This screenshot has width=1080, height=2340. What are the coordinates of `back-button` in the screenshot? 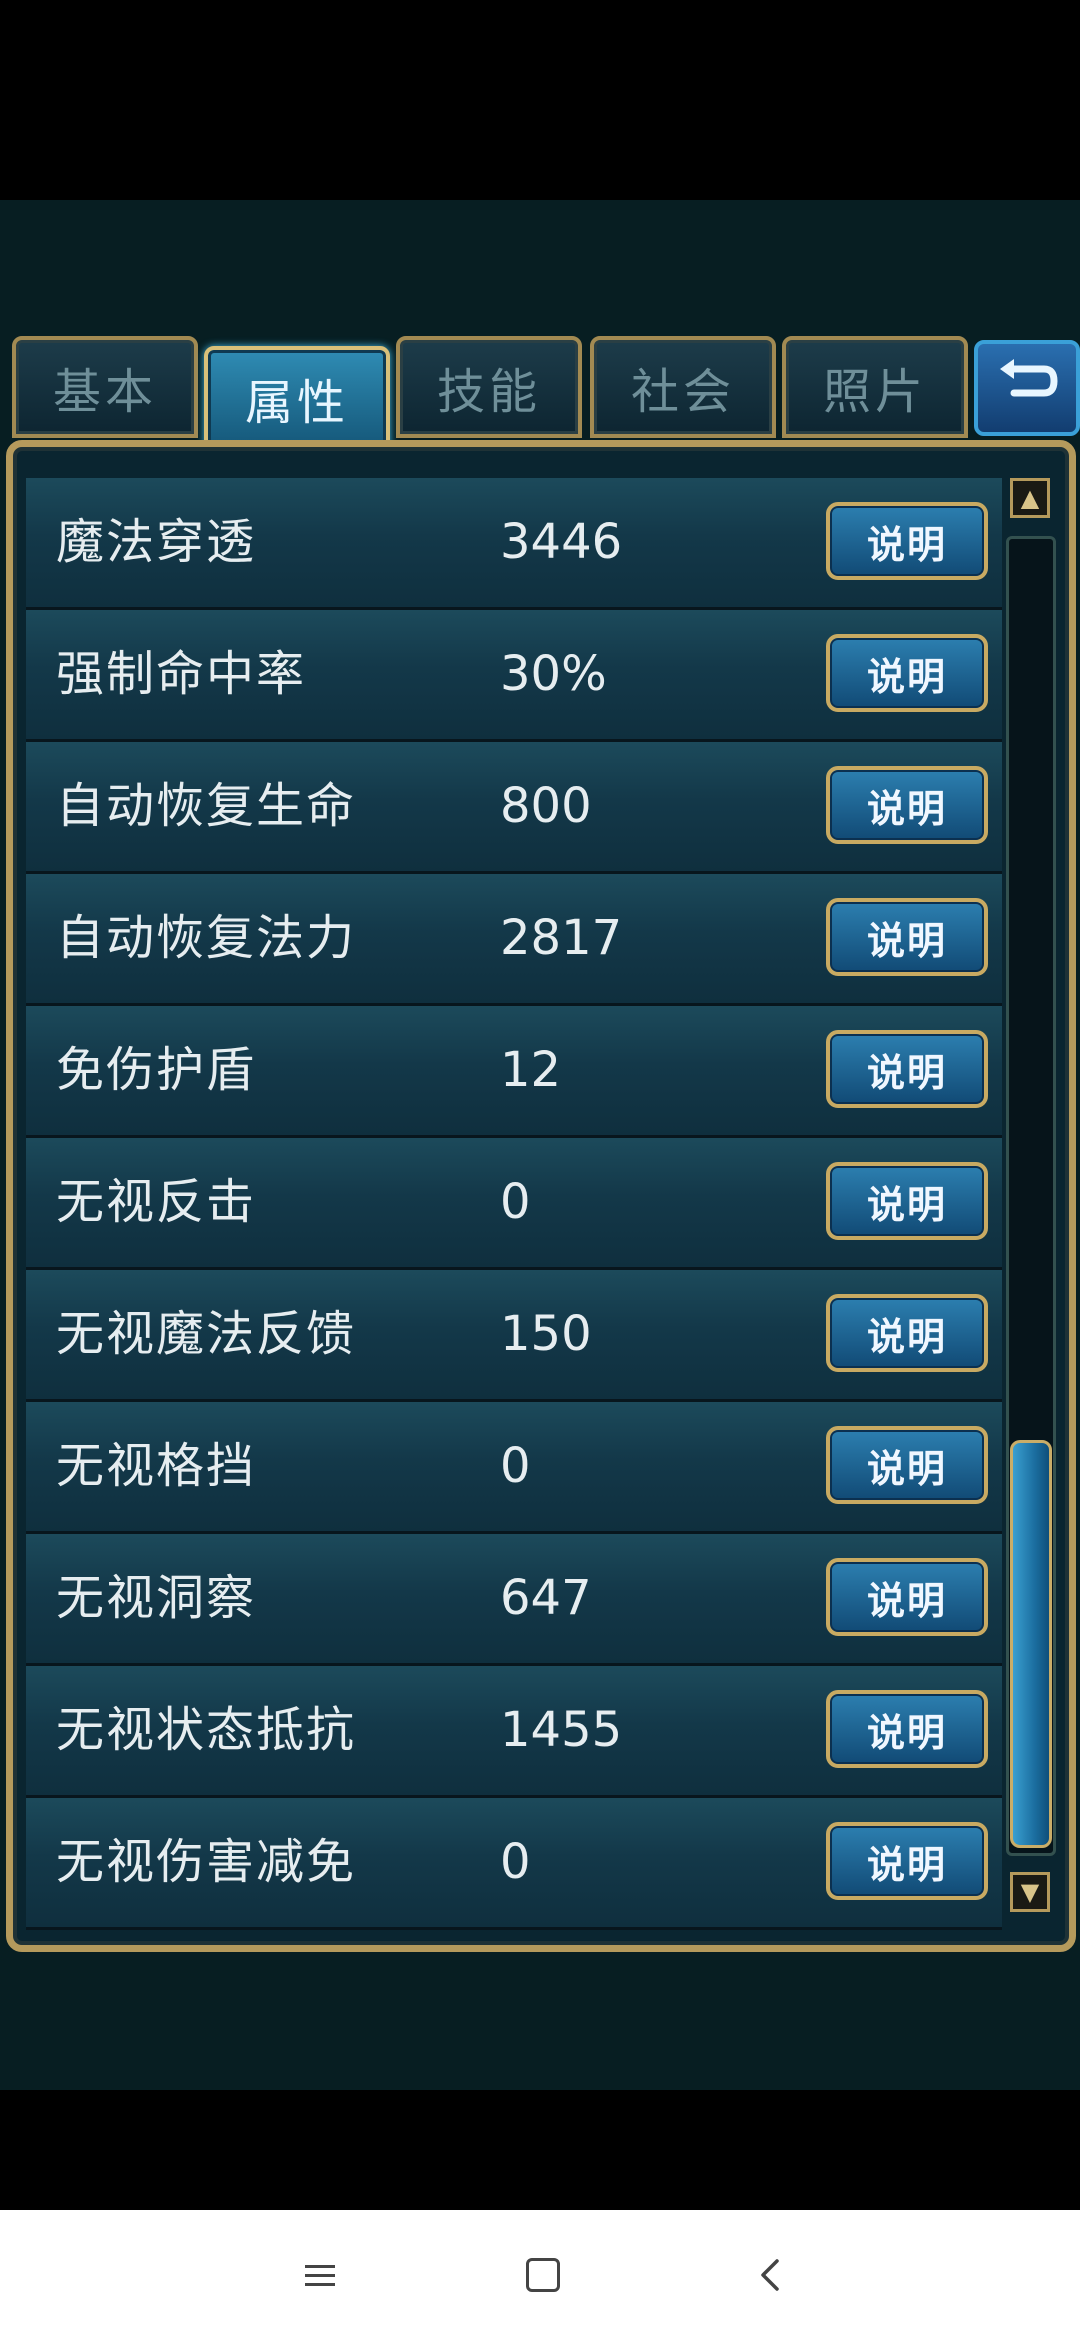 It's located at (770, 2275).